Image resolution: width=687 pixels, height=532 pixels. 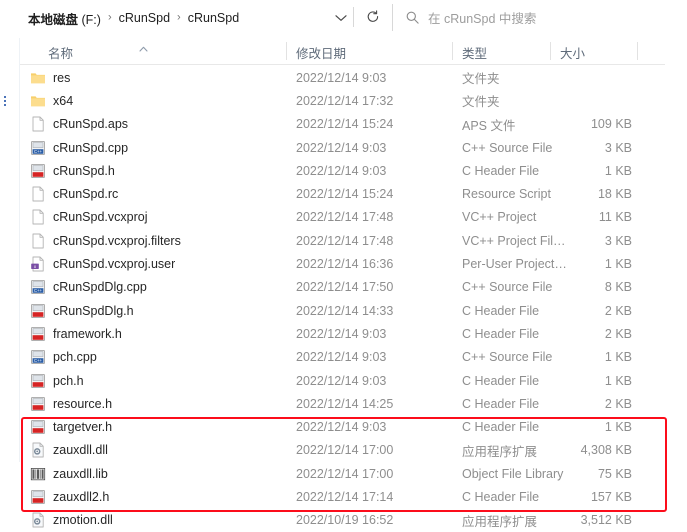 What do you see at coordinates (81, 497) in the screenshot?
I see `file-name: zauxdll2.h` at bounding box center [81, 497].